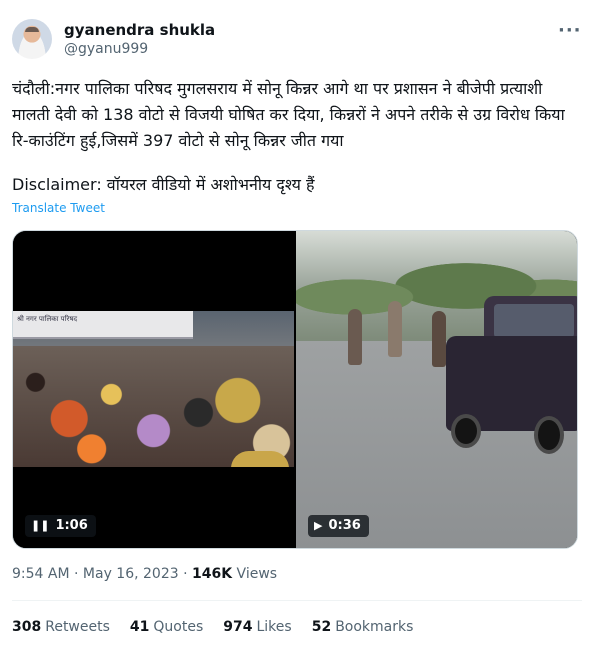  Describe the element at coordinates (511, 378) in the screenshot. I see `suv-image` at that location.